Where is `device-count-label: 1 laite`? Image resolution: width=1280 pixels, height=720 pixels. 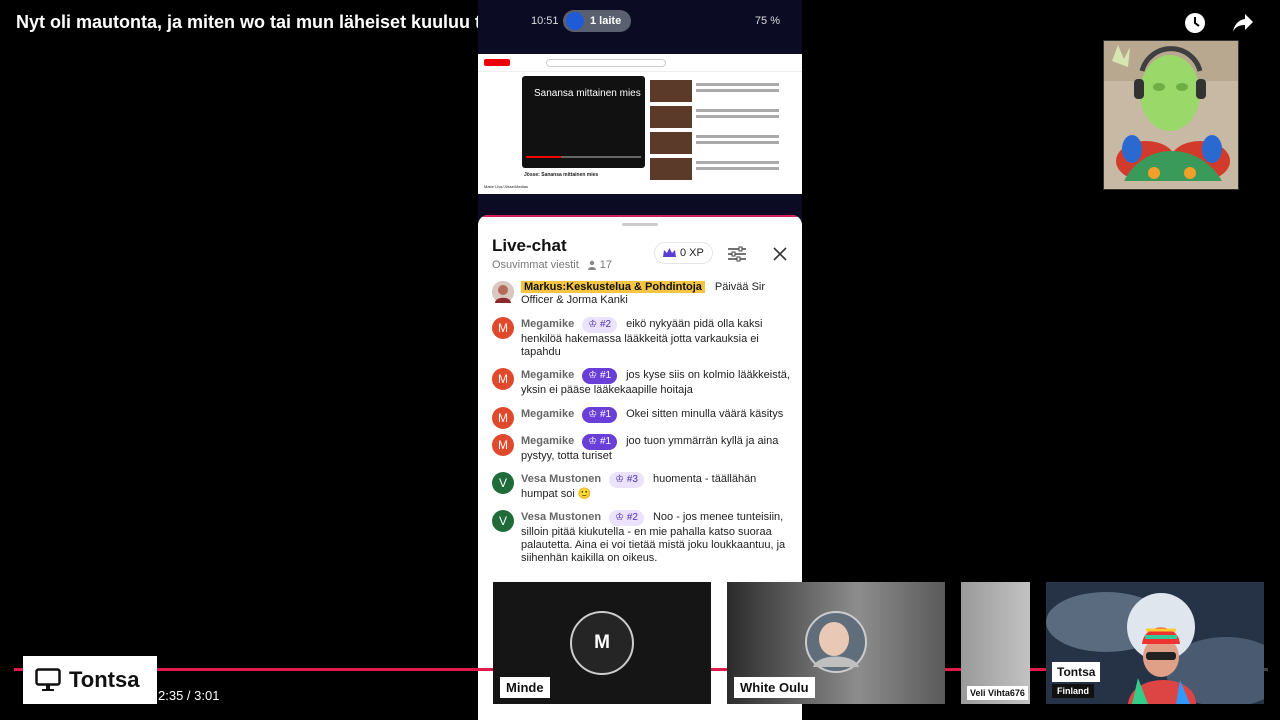 device-count-label: 1 laite is located at coordinates (606, 21).